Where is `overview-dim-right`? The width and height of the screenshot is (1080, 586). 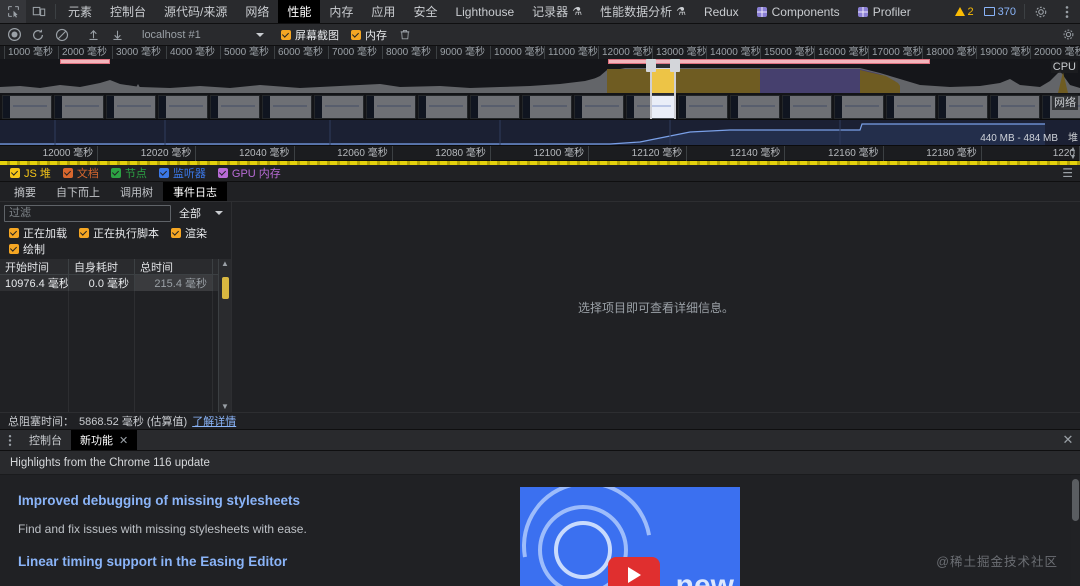
overview-dim-right is located at coordinates (878, 89).